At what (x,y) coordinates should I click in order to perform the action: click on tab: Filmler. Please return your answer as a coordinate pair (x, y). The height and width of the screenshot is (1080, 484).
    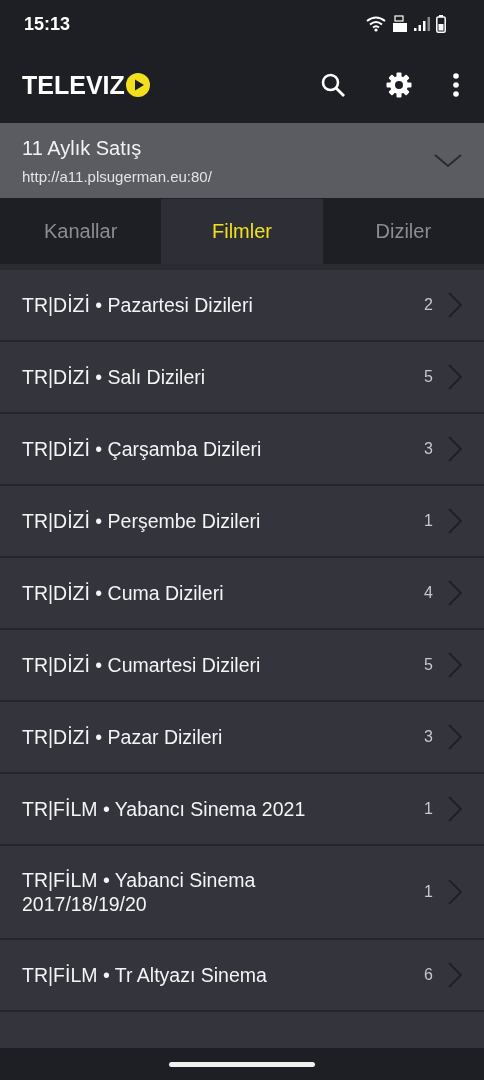
    Looking at the image, I should click on (242, 231).